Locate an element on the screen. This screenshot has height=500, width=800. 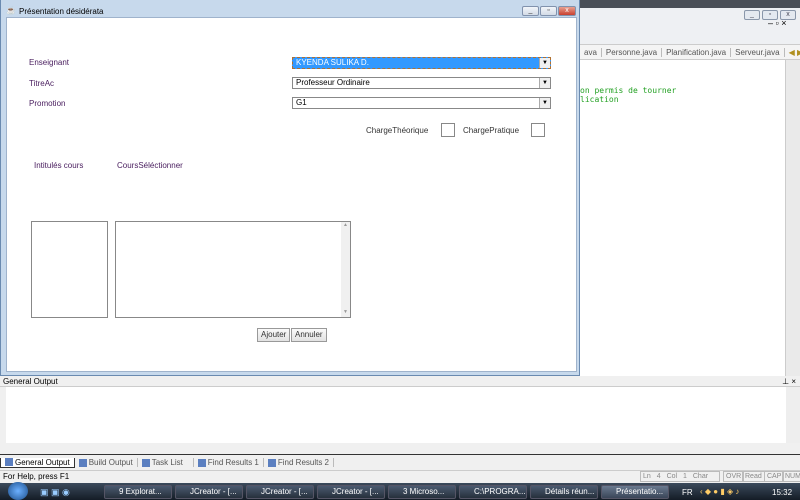
annuler-button: Annuler is located at coordinates (309, 335).